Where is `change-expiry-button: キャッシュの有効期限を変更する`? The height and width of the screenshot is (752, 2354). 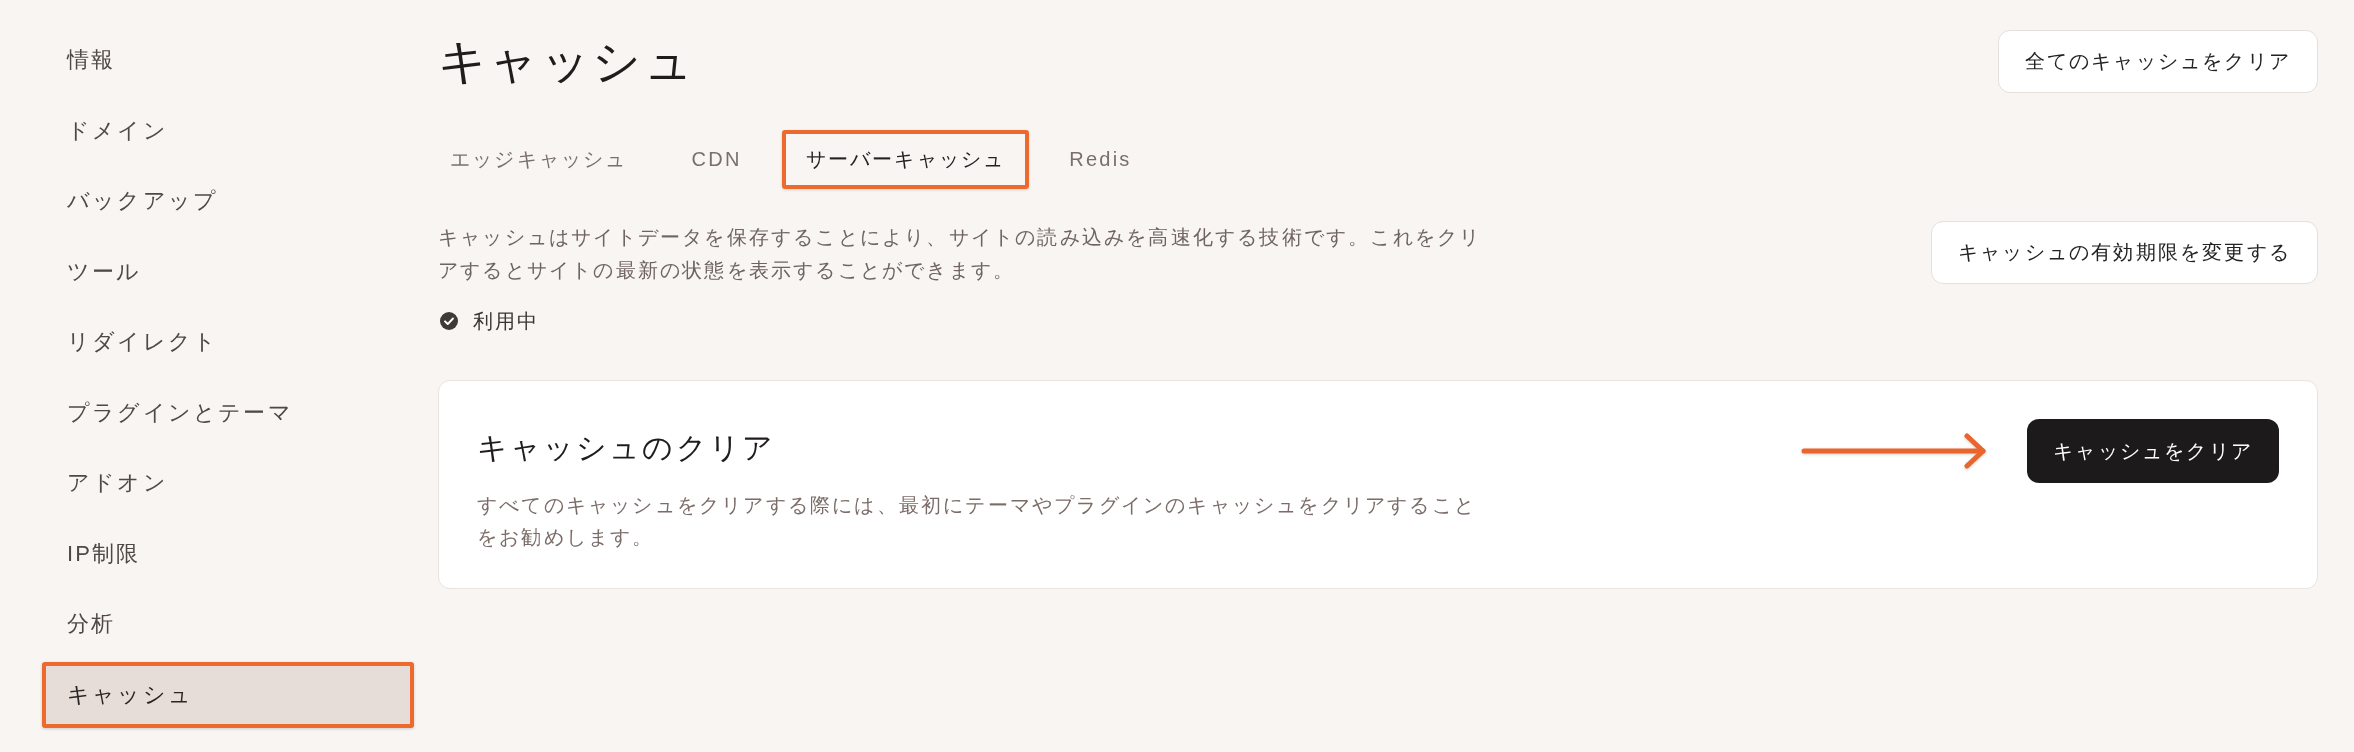 change-expiry-button: キャッシュの有効期限を変更する is located at coordinates (2124, 252).